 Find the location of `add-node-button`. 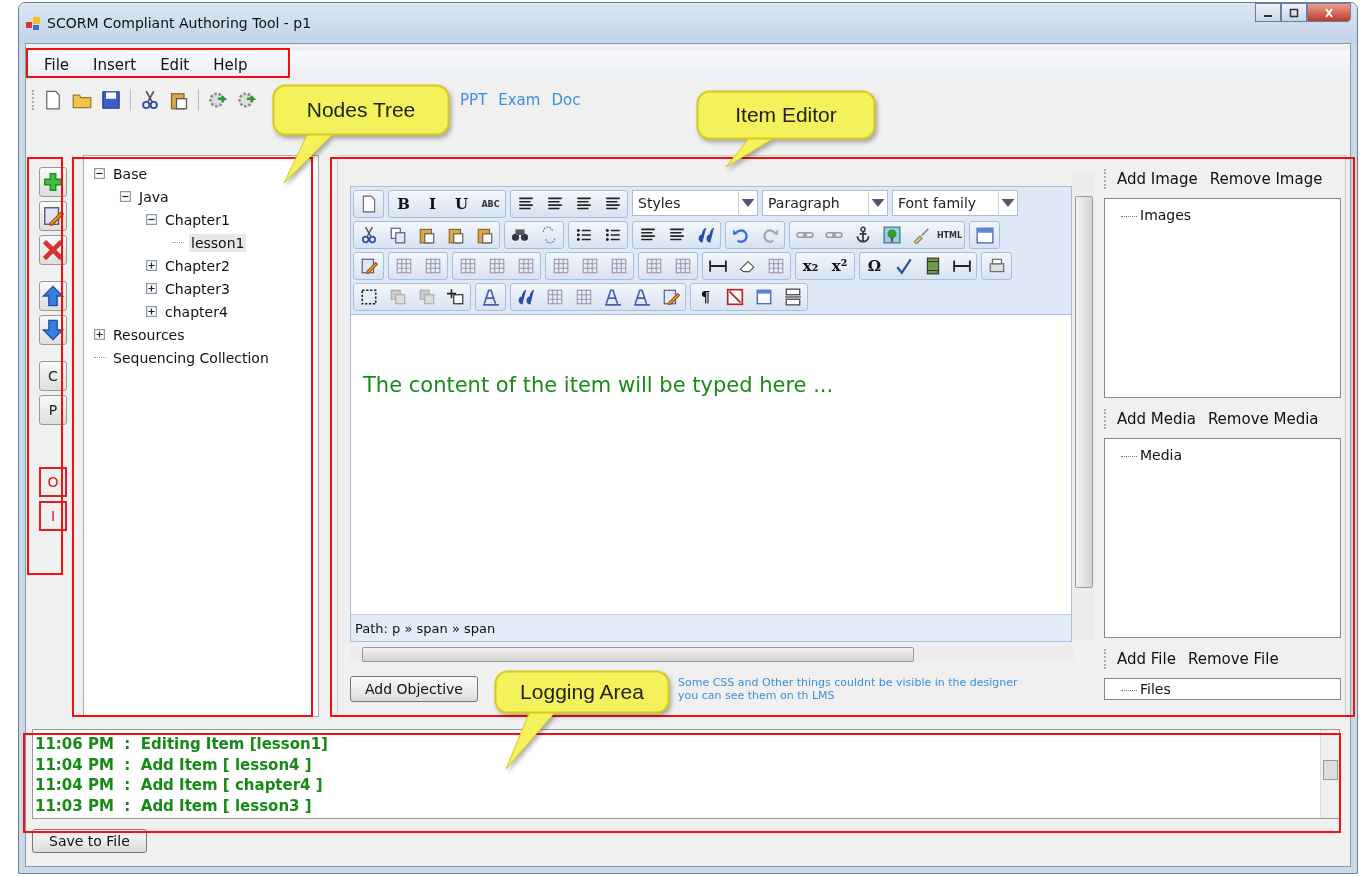

add-node-button is located at coordinates (53, 182).